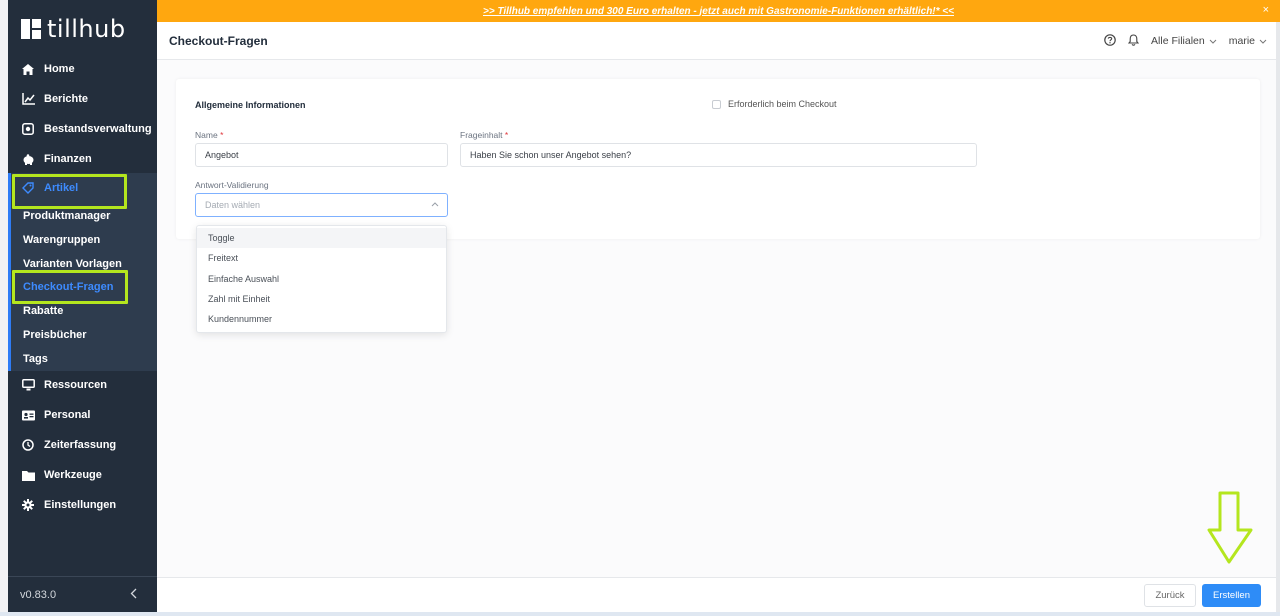 The width and height of the screenshot is (1280, 616). Describe the element at coordinates (28, 99) in the screenshot. I see `chart-icon` at that location.